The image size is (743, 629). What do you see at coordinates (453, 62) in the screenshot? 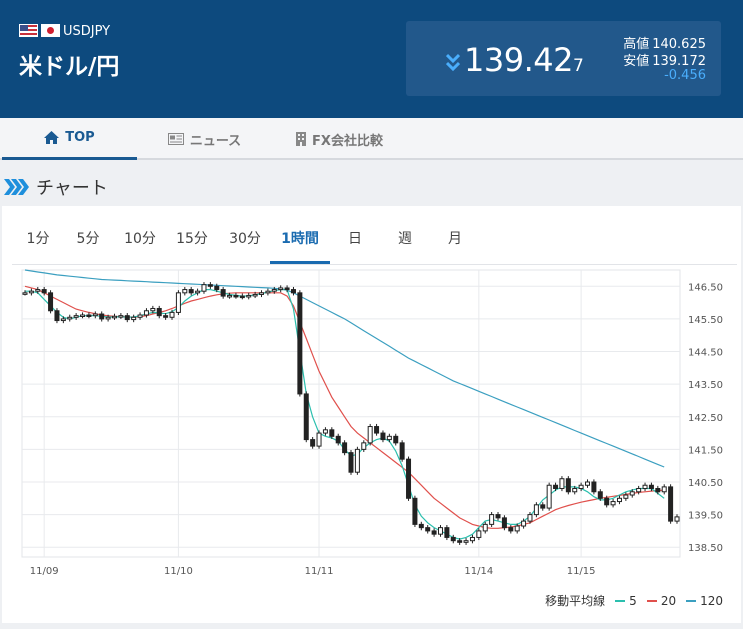
I see `double-chevron-down-icon` at bounding box center [453, 62].